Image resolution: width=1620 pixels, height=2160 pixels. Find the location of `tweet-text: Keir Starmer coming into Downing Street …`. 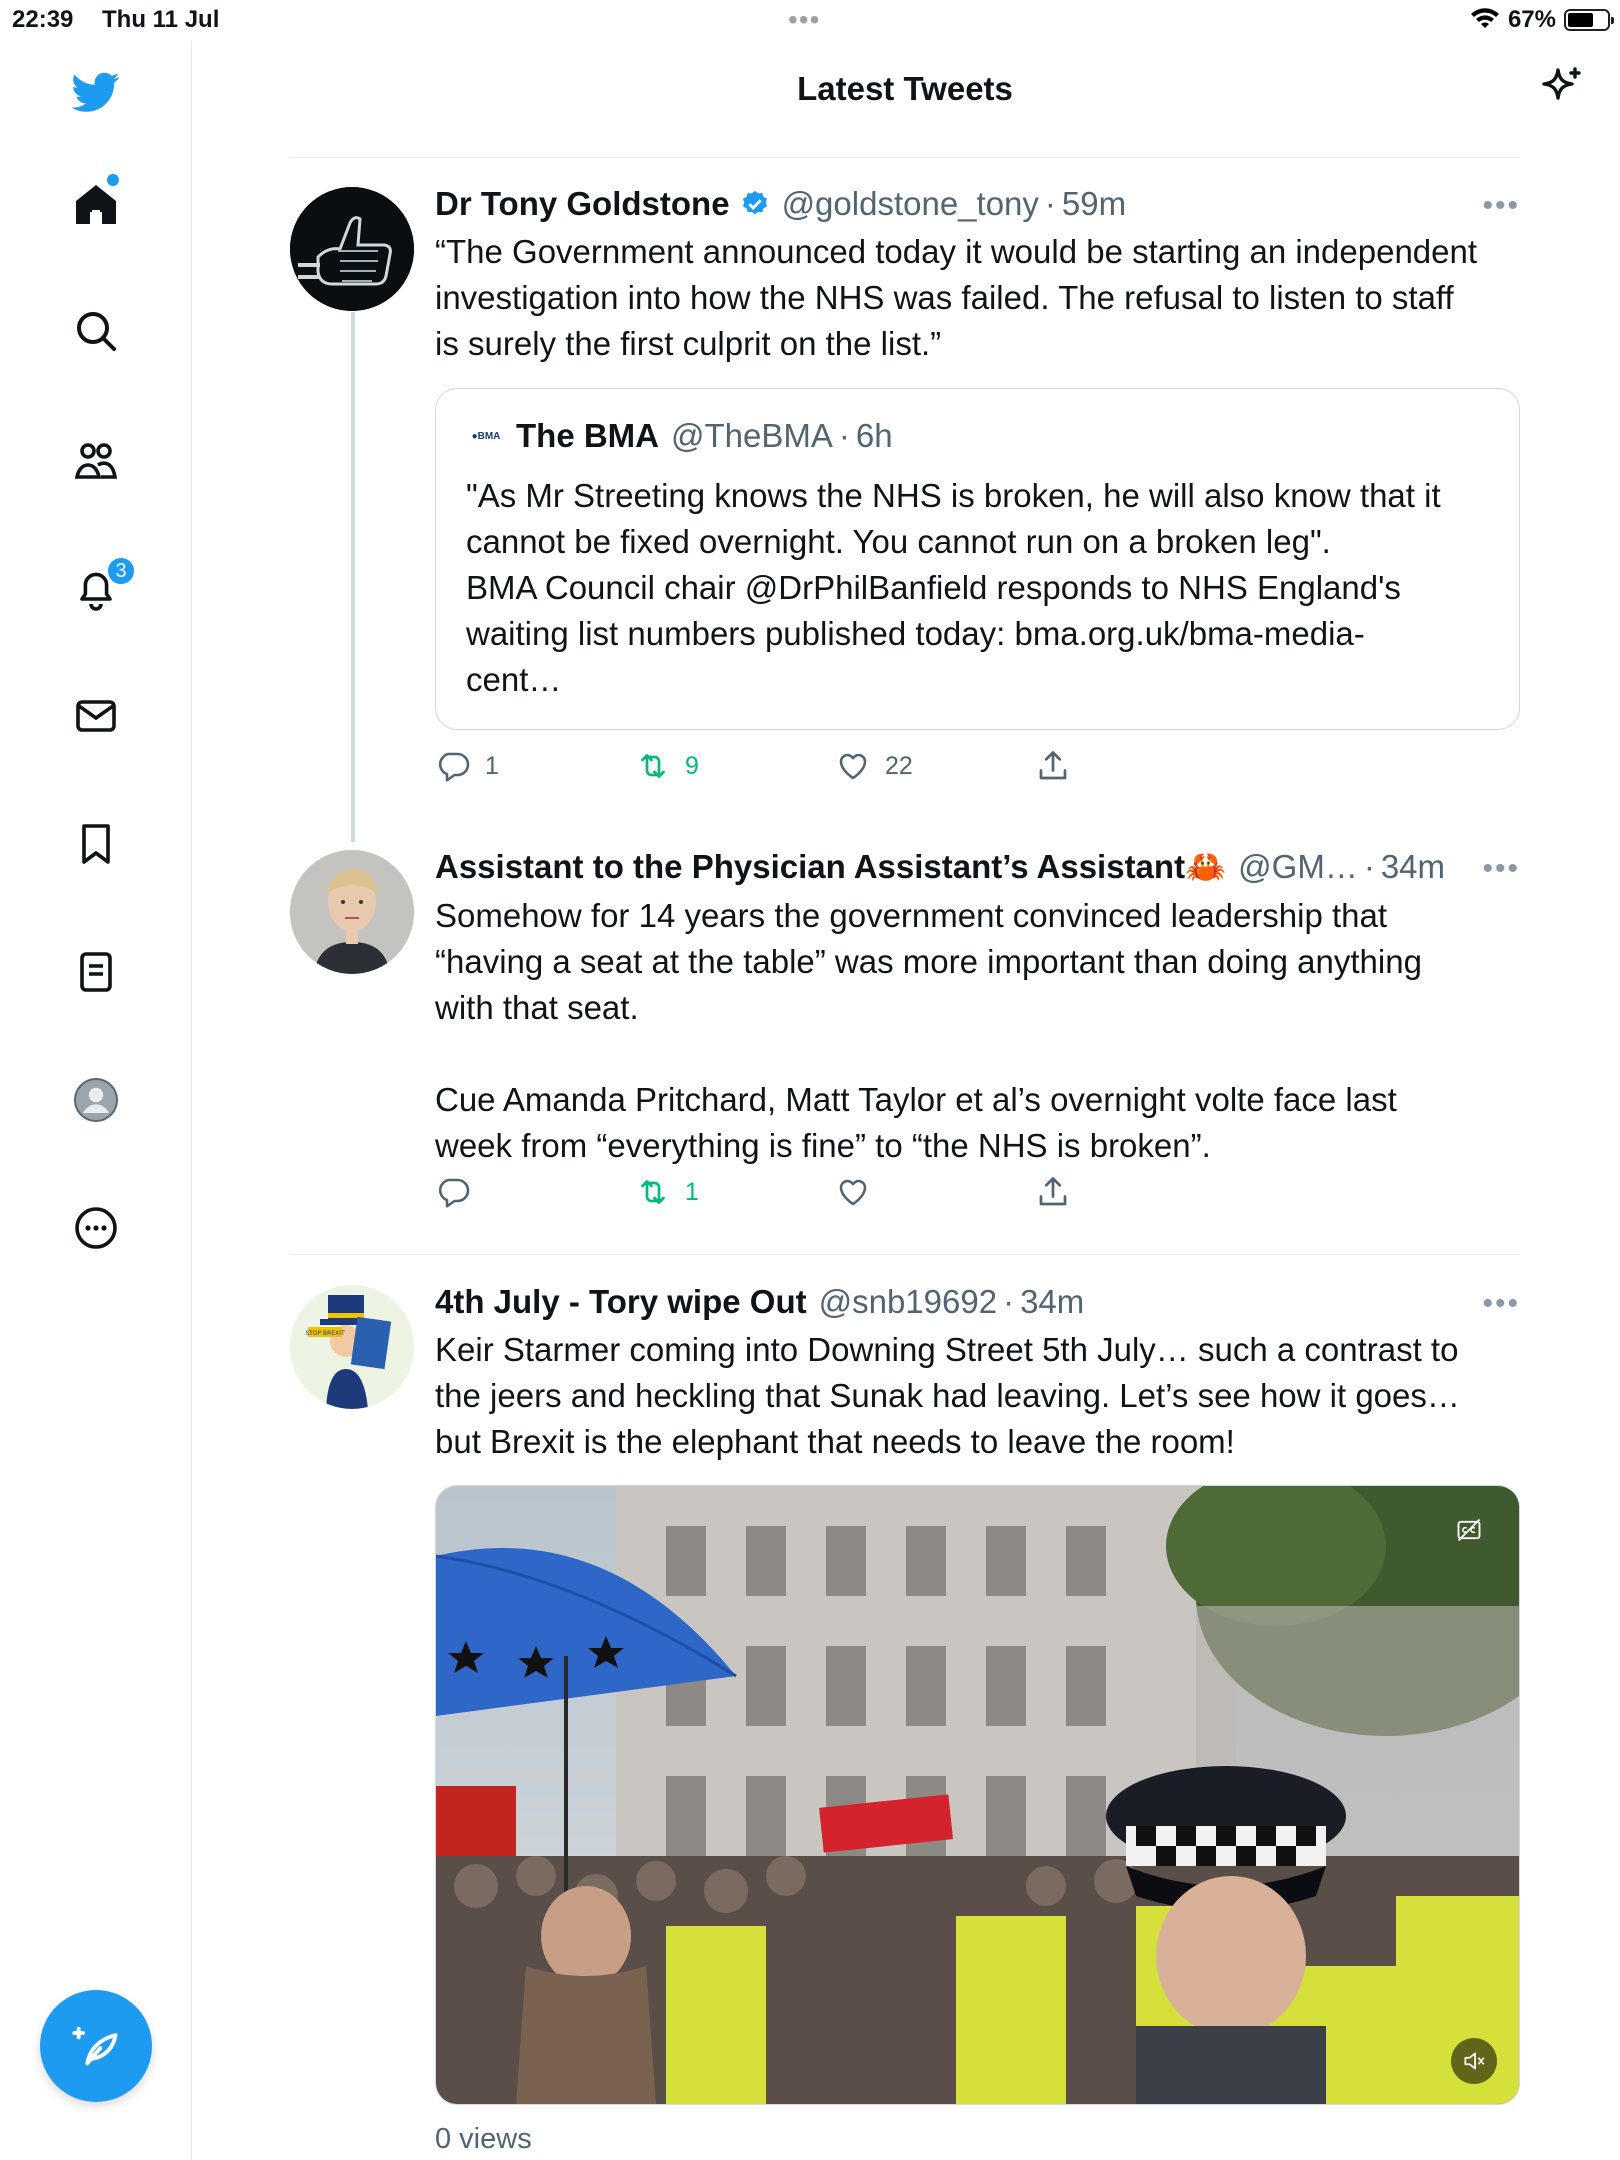

tweet-text: Keir Starmer coming into Downing Street … is located at coordinates (977, 1396).